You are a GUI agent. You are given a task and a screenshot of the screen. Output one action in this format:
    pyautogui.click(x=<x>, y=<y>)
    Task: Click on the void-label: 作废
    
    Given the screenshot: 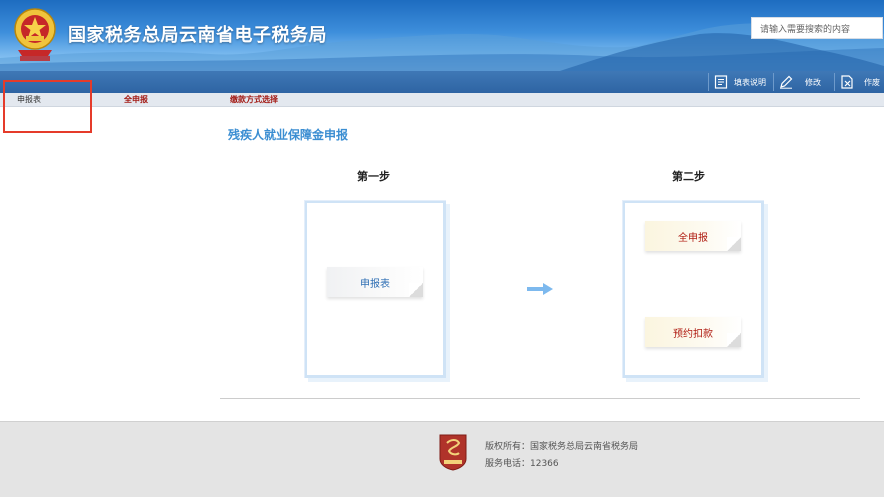 What is the action you would take?
    pyautogui.click(x=872, y=82)
    